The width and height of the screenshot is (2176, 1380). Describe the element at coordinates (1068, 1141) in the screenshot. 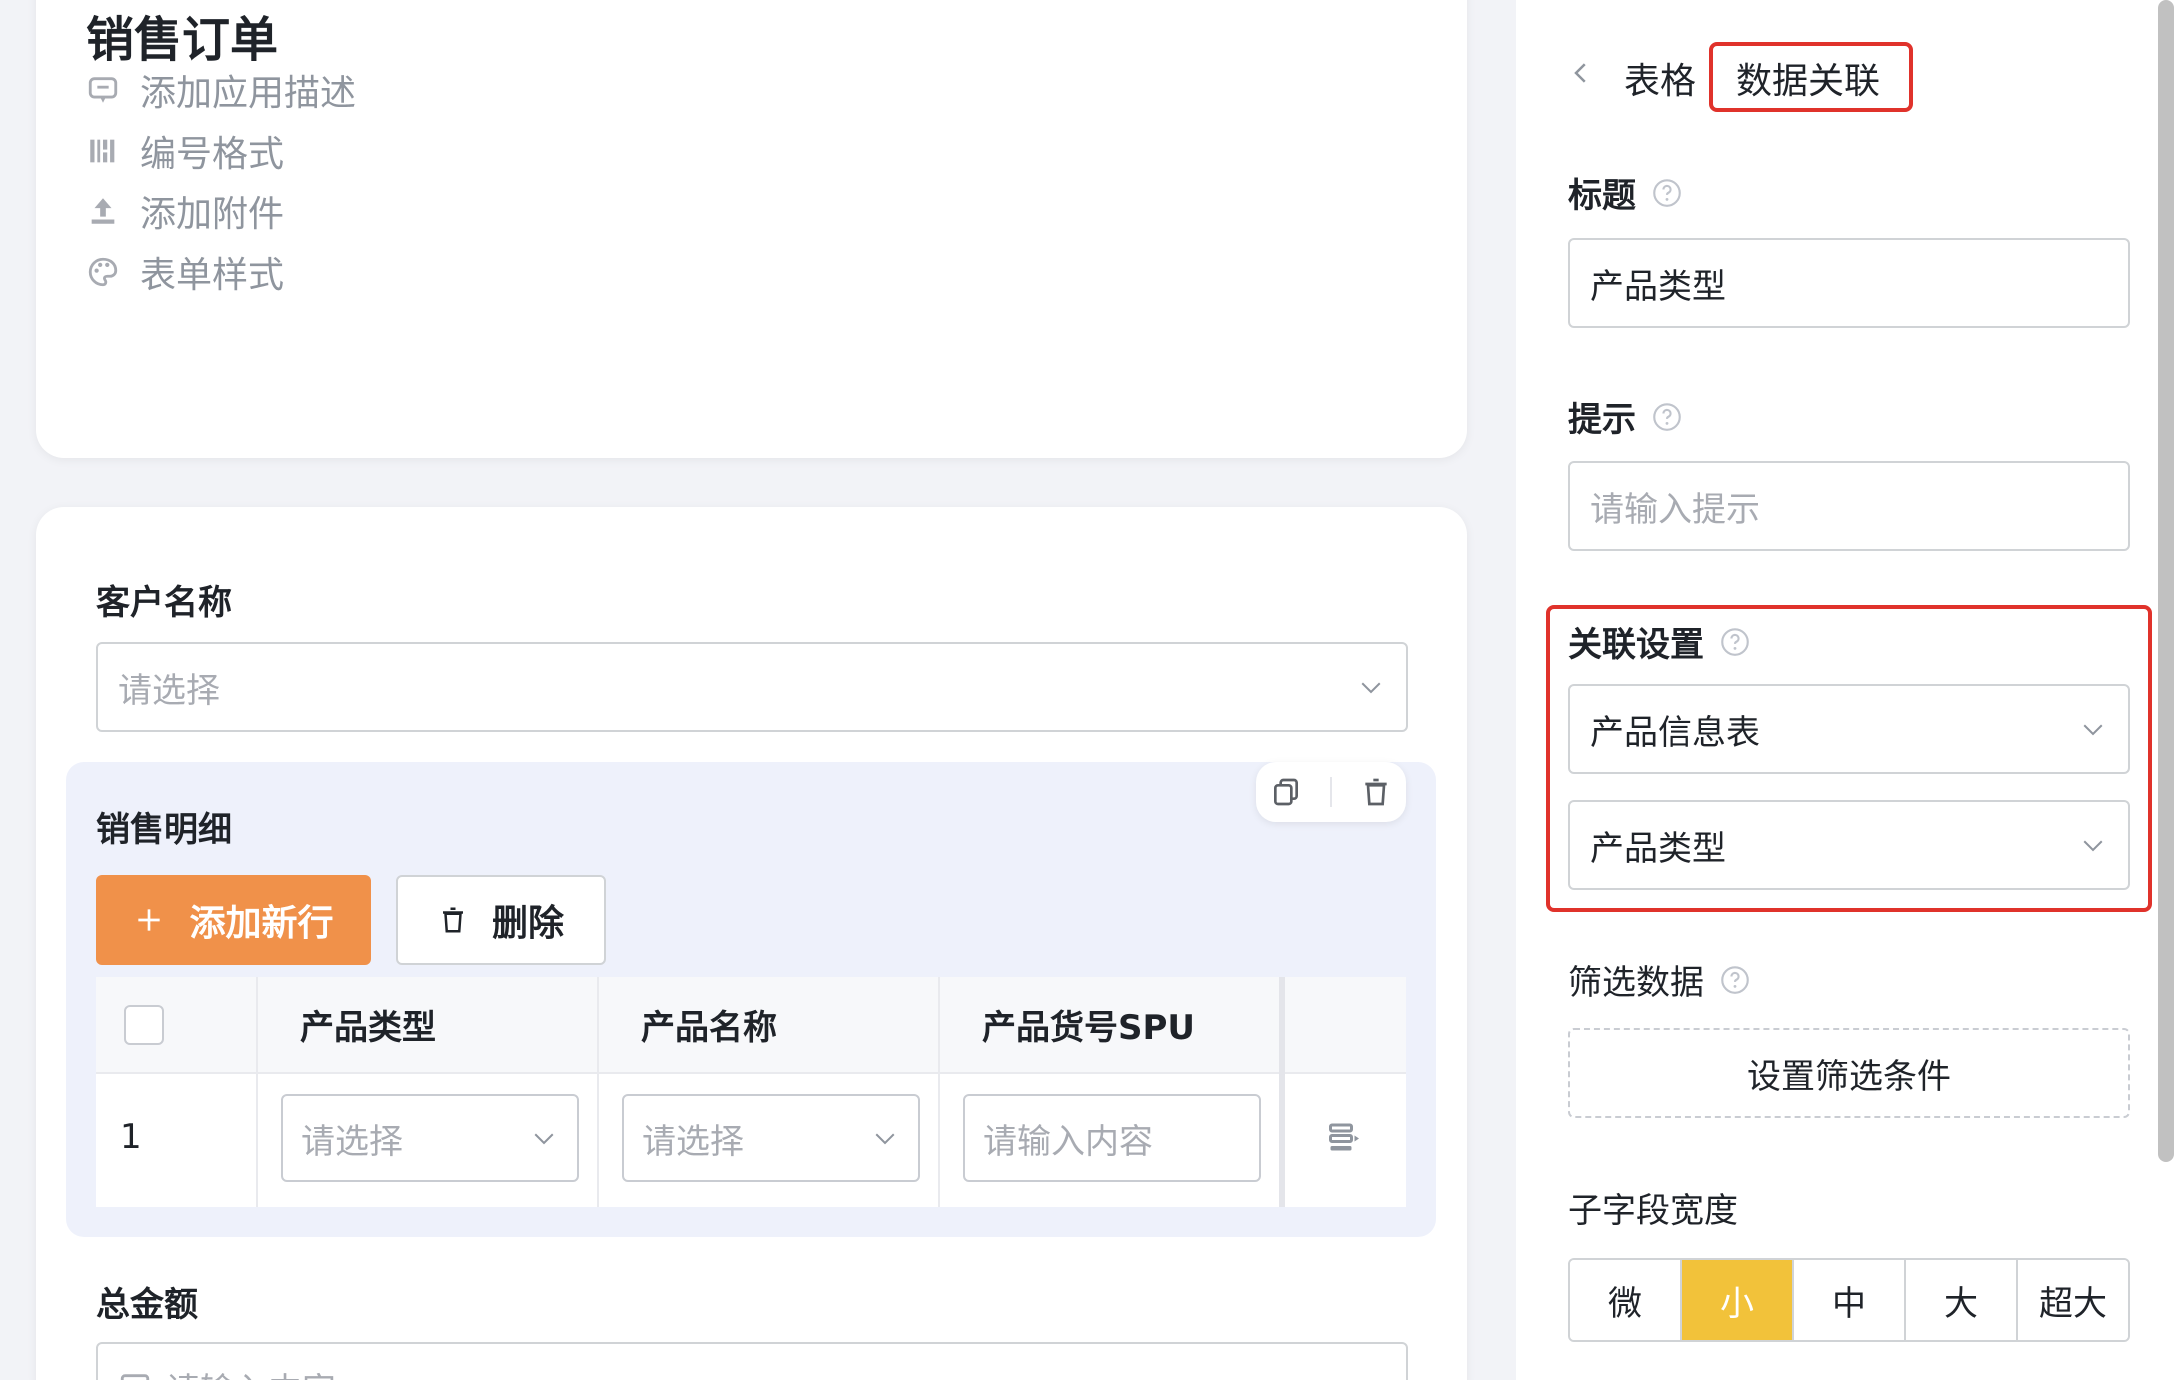

I see `row-spu-placeholder: 请输入内容` at that location.